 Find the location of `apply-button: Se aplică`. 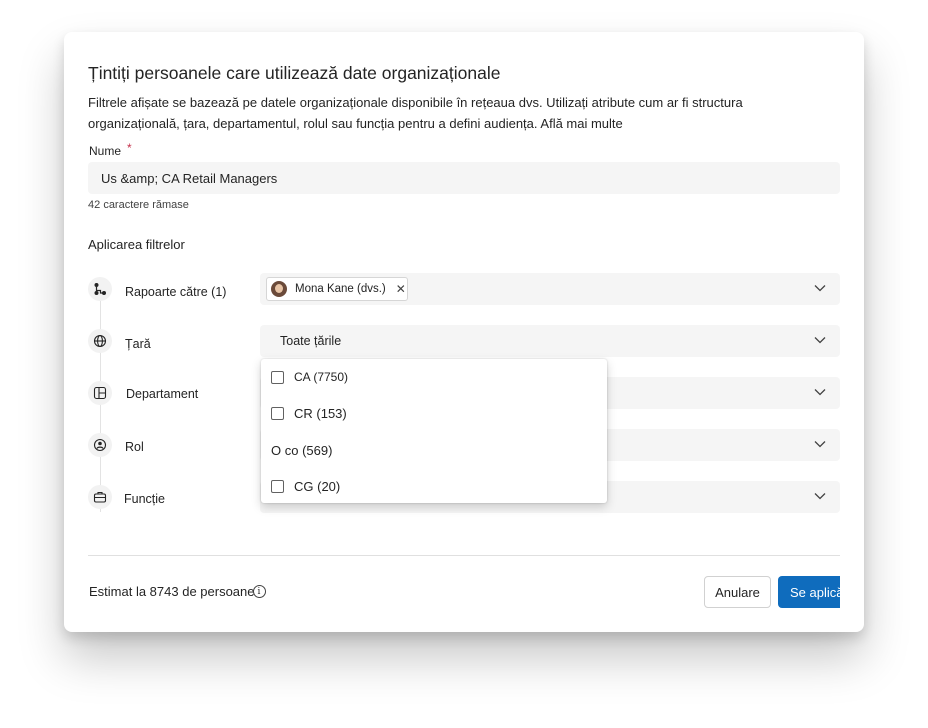

apply-button: Se aplică is located at coordinates (809, 592).